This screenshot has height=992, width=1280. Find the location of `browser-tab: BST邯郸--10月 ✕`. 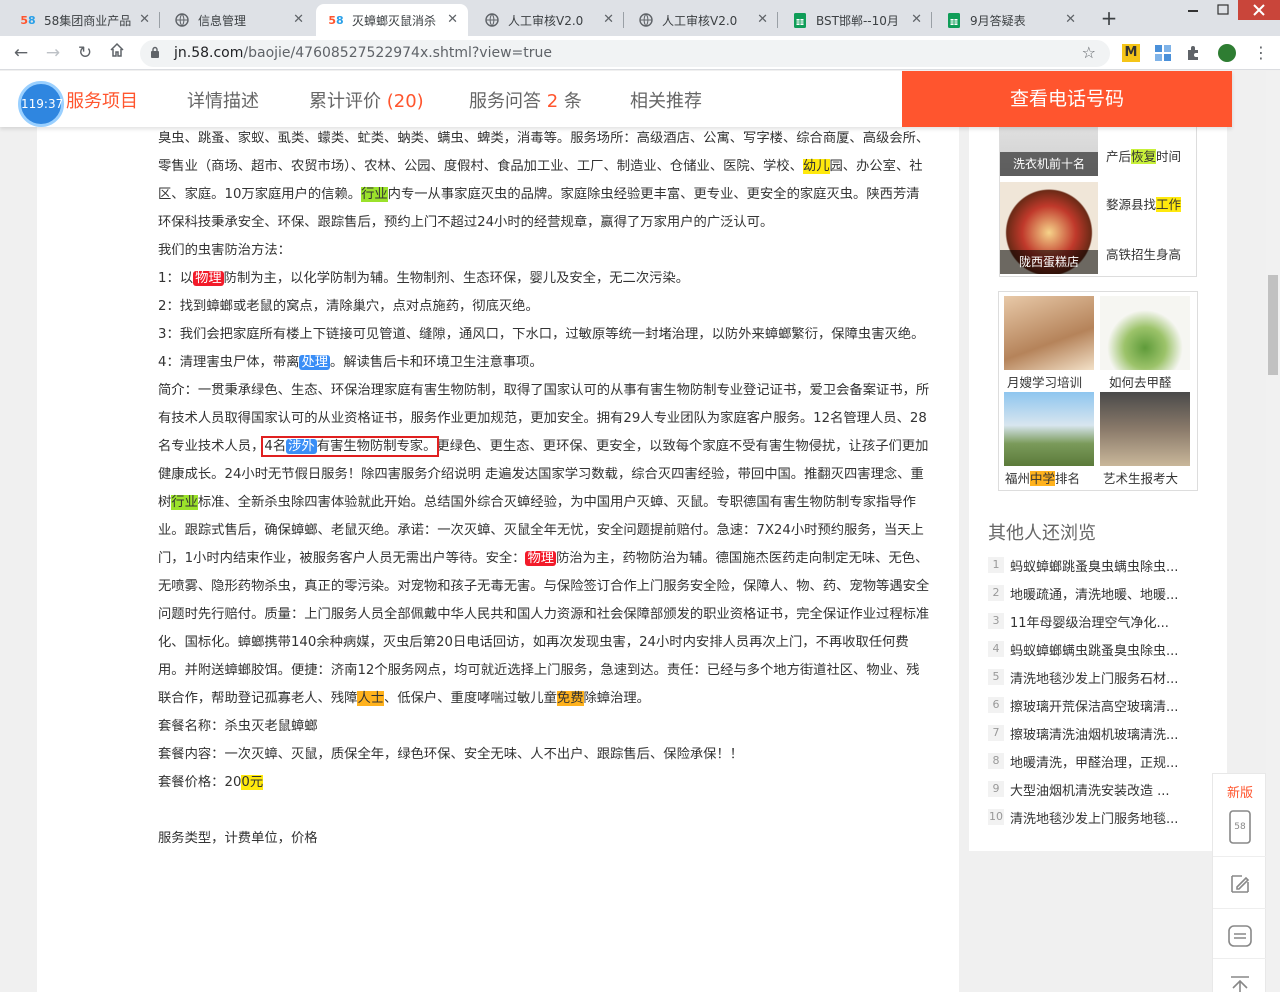

browser-tab: BST邯郸--10月 ✕ is located at coordinates (856, 20).